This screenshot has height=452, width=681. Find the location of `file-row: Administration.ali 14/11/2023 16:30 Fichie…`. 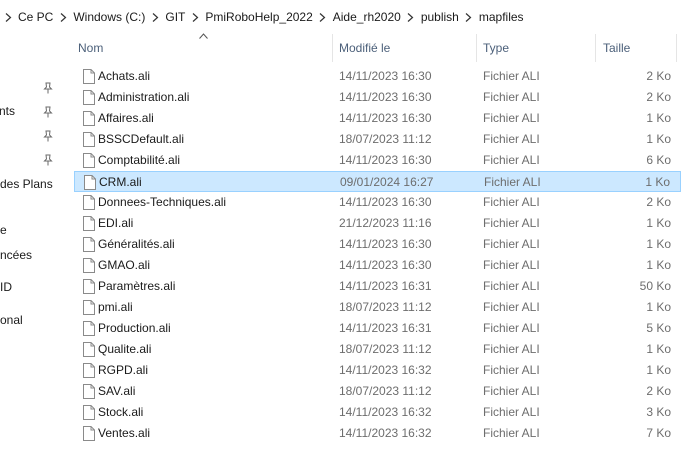

file-row: Administration.ali 14/11/2023 16:30 Fichie… is located at coordinates (377, 97).